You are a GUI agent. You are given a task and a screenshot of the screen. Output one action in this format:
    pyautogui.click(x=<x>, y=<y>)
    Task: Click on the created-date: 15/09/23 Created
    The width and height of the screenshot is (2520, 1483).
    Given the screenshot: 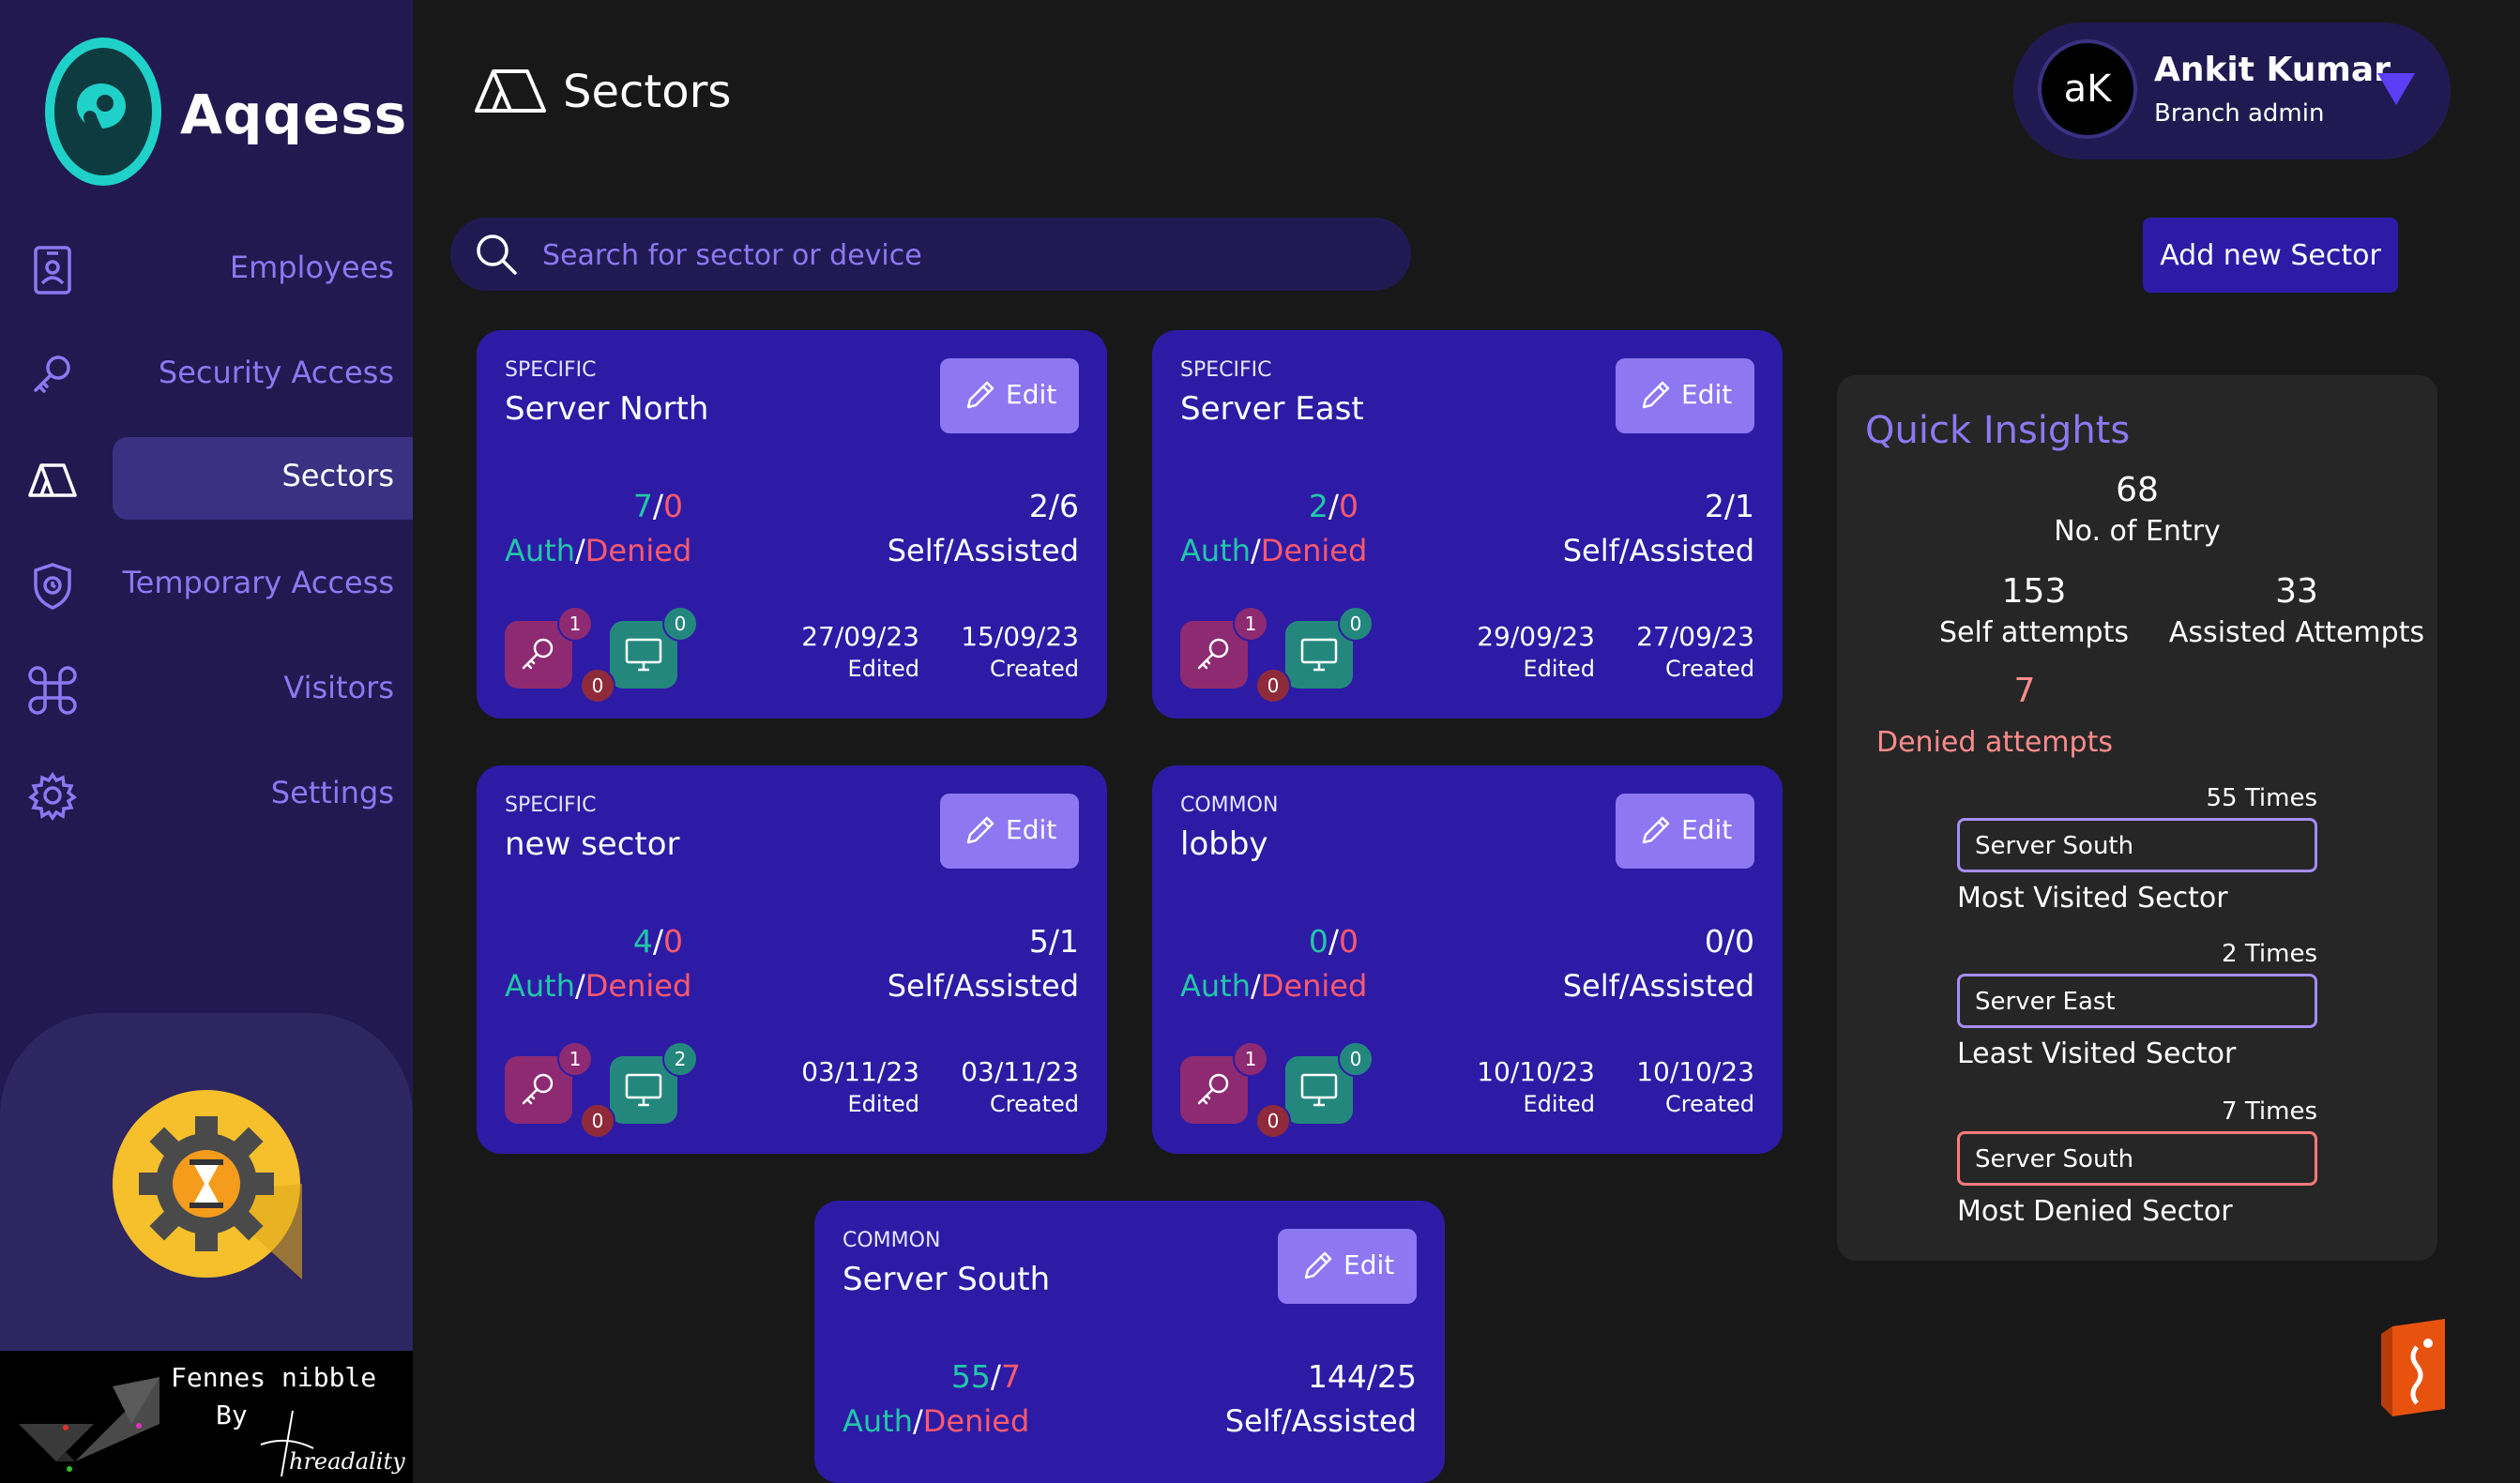 What is the action you would take?
    pyautogui.click(x=1020, y=651)
    